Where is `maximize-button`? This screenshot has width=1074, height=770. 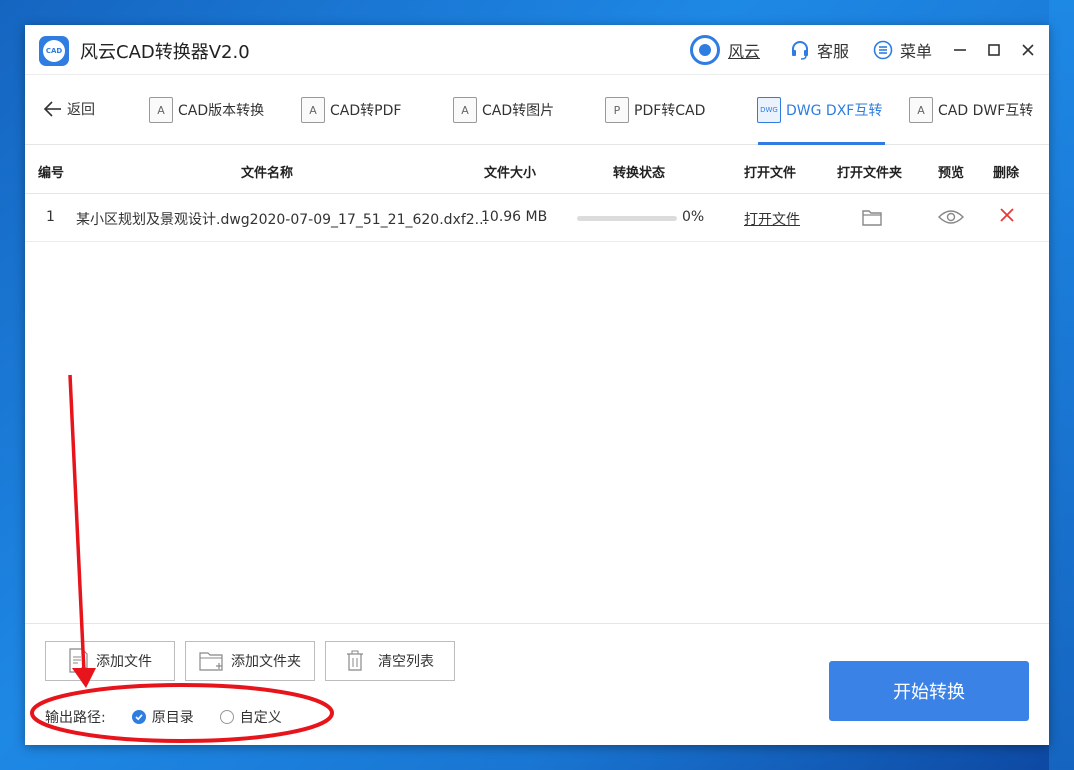
maximize-button is located at coordinates (994, 50).